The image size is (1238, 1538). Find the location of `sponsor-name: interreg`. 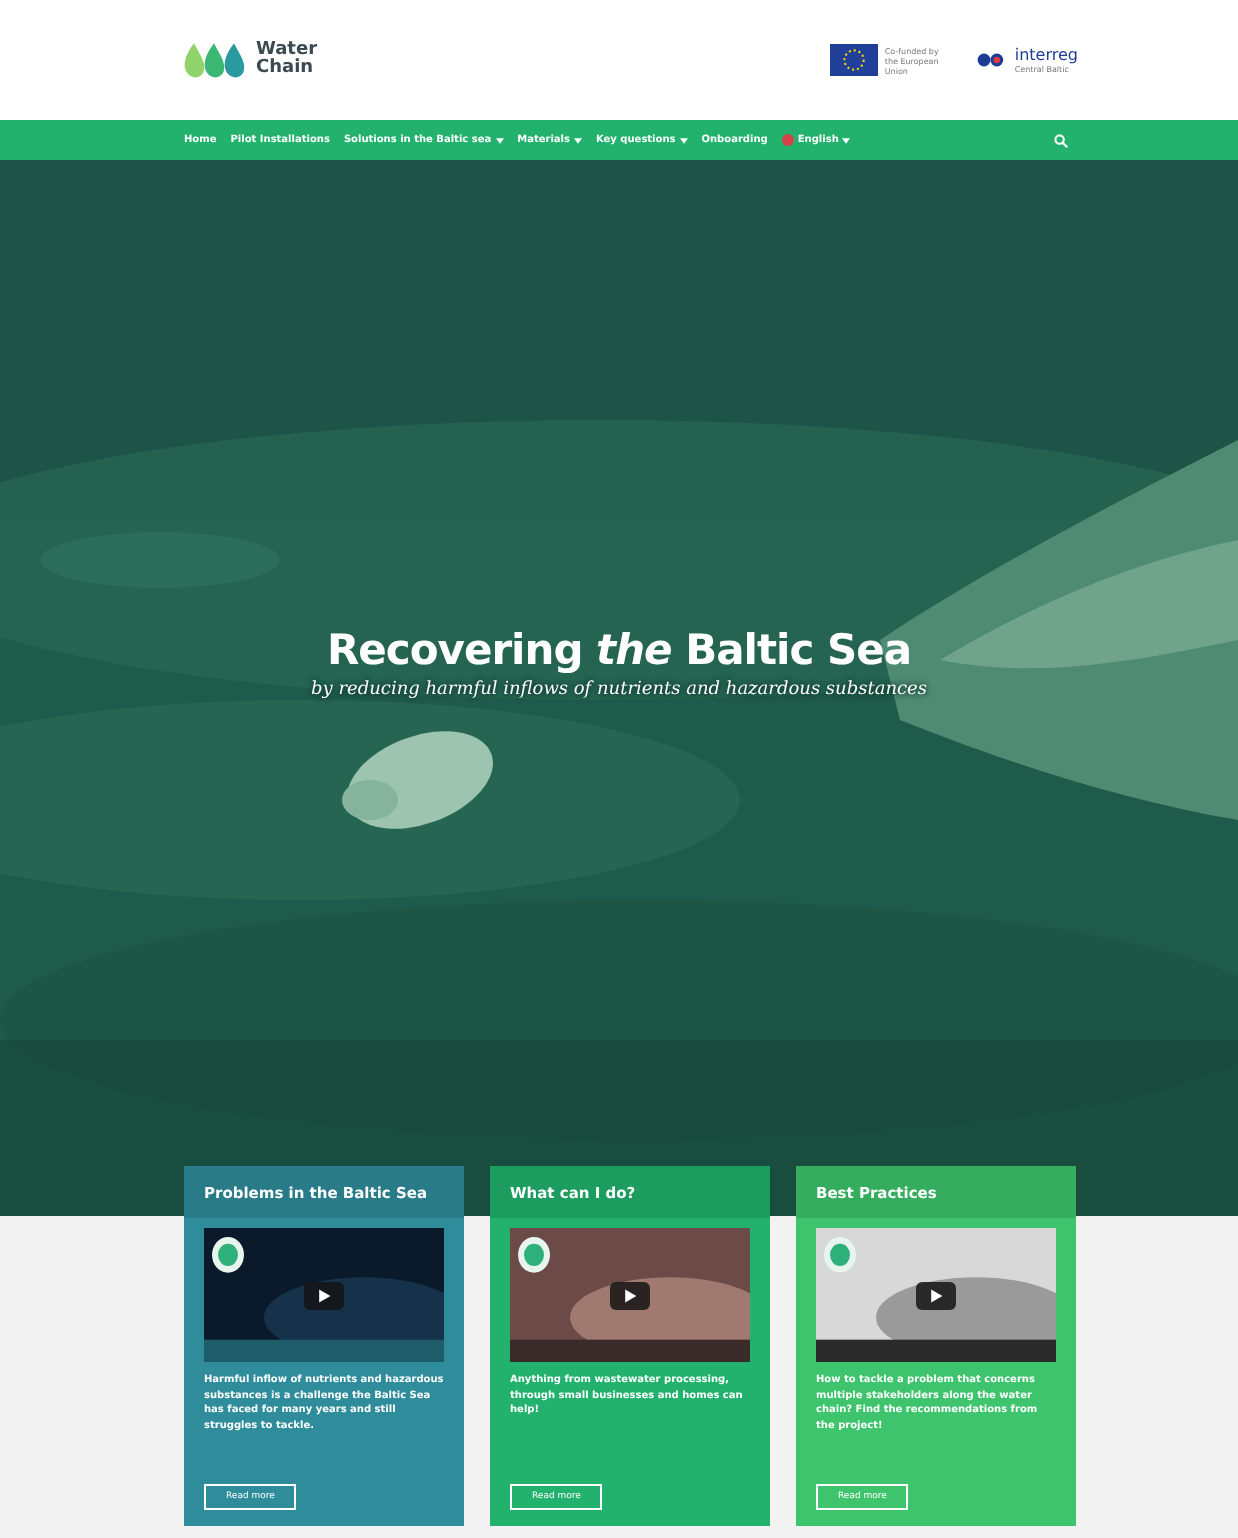

sponsor-name: interreg is located at coordinates (1046, 55).